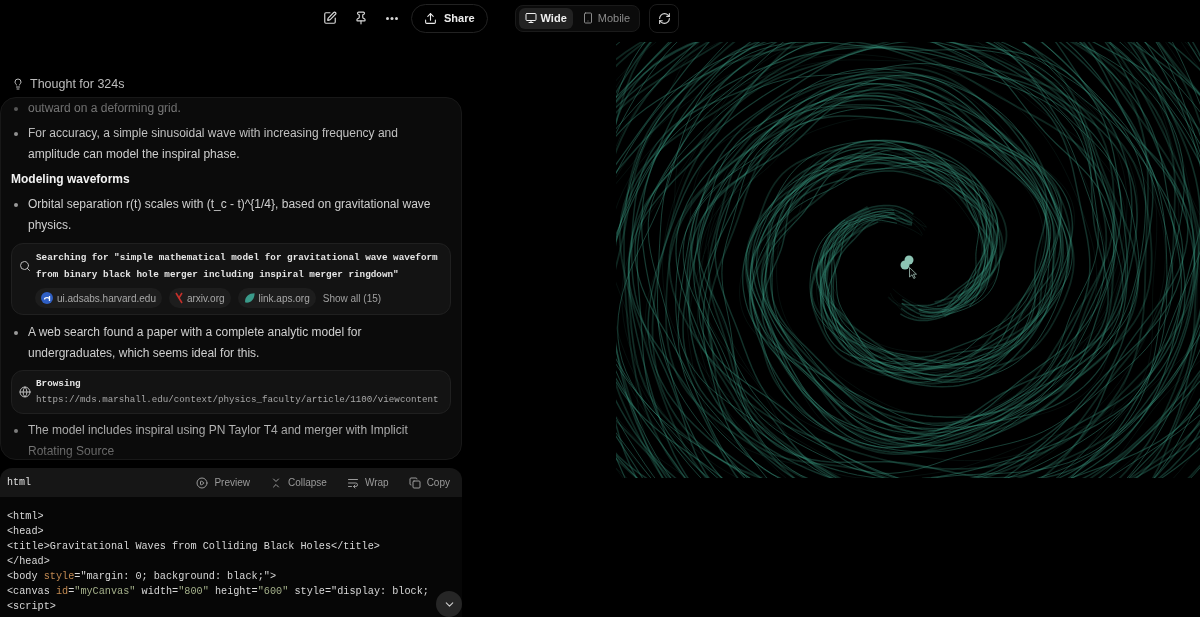  Describe the element at coordinates (361, 18) in the screenshot. I see `pin-icon` at that location.